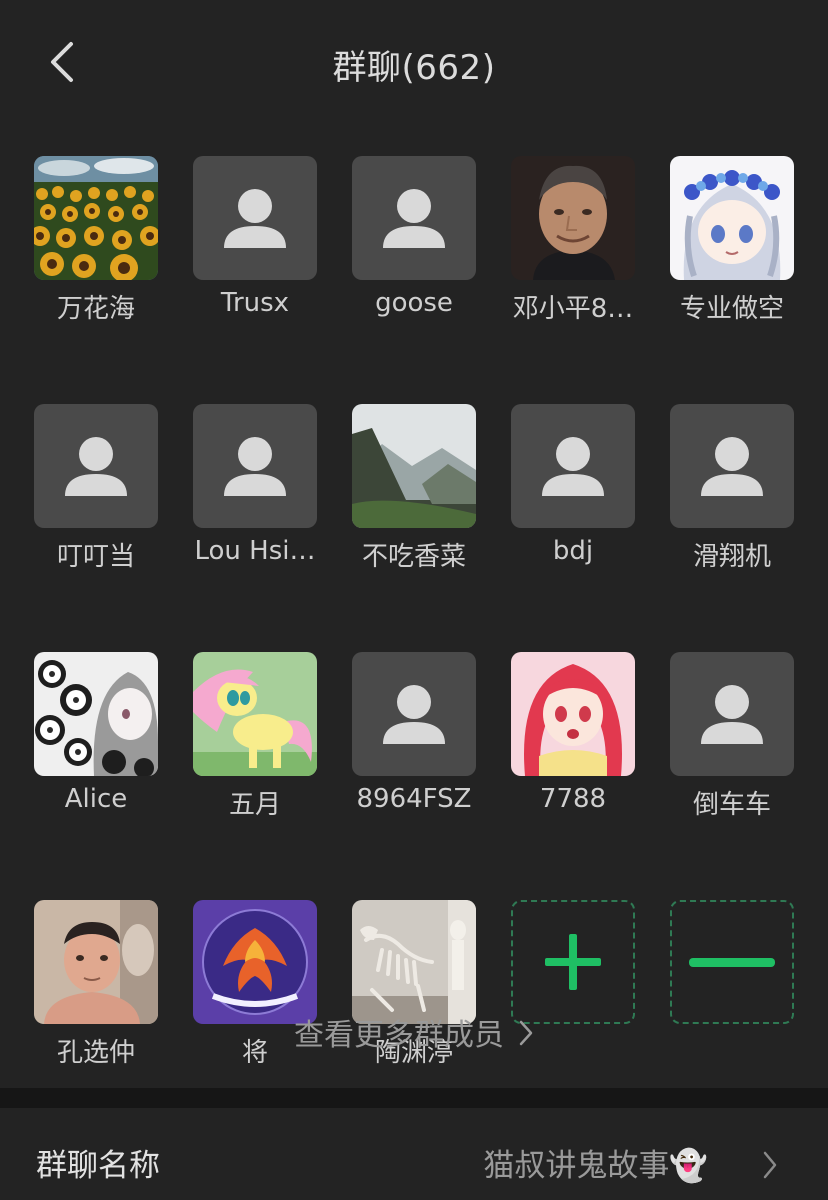  I want to click on member-name: 叮叮当, so click(95, 557).